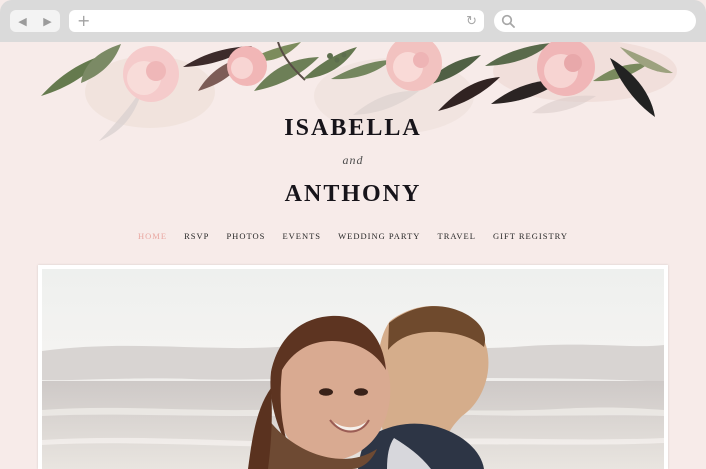  I want to click on nav-home: HOME, so click(152, 236).